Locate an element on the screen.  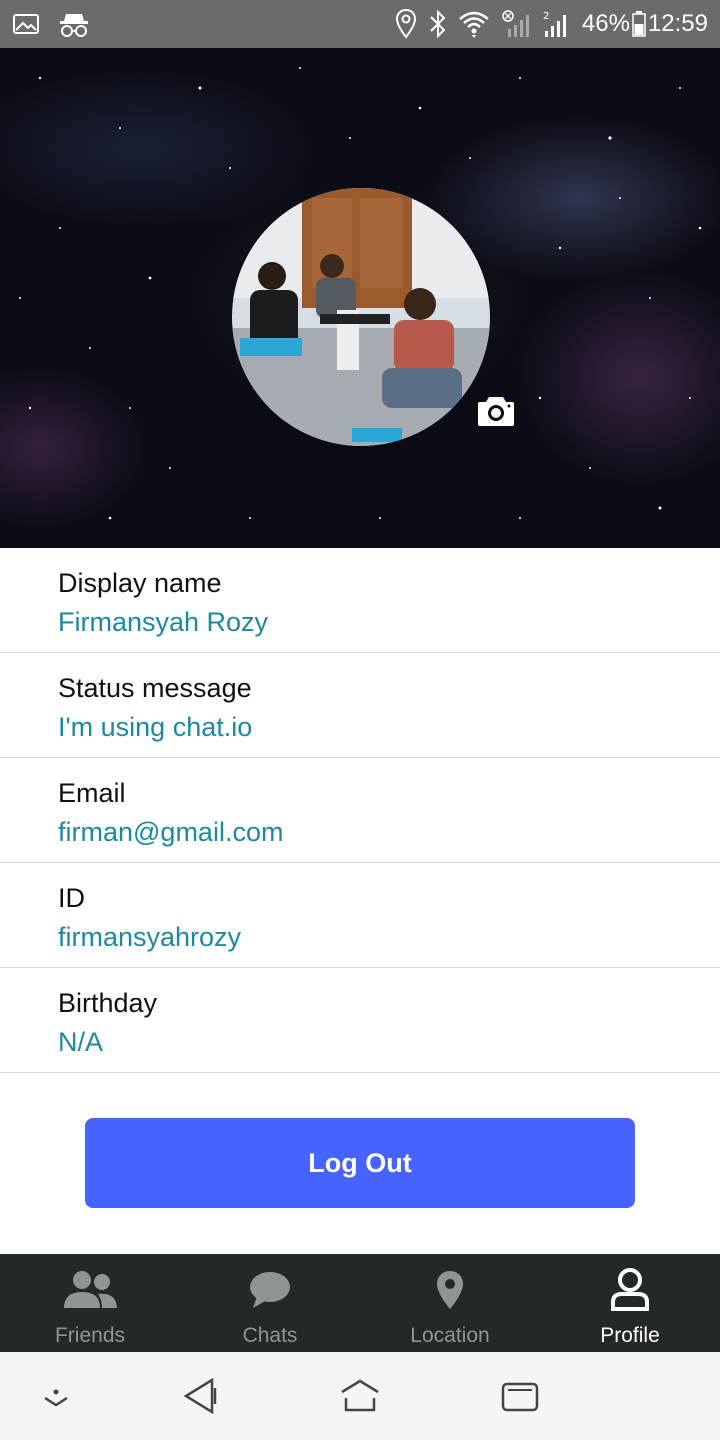
field-label: Display name is located at coordinates (140, 583).